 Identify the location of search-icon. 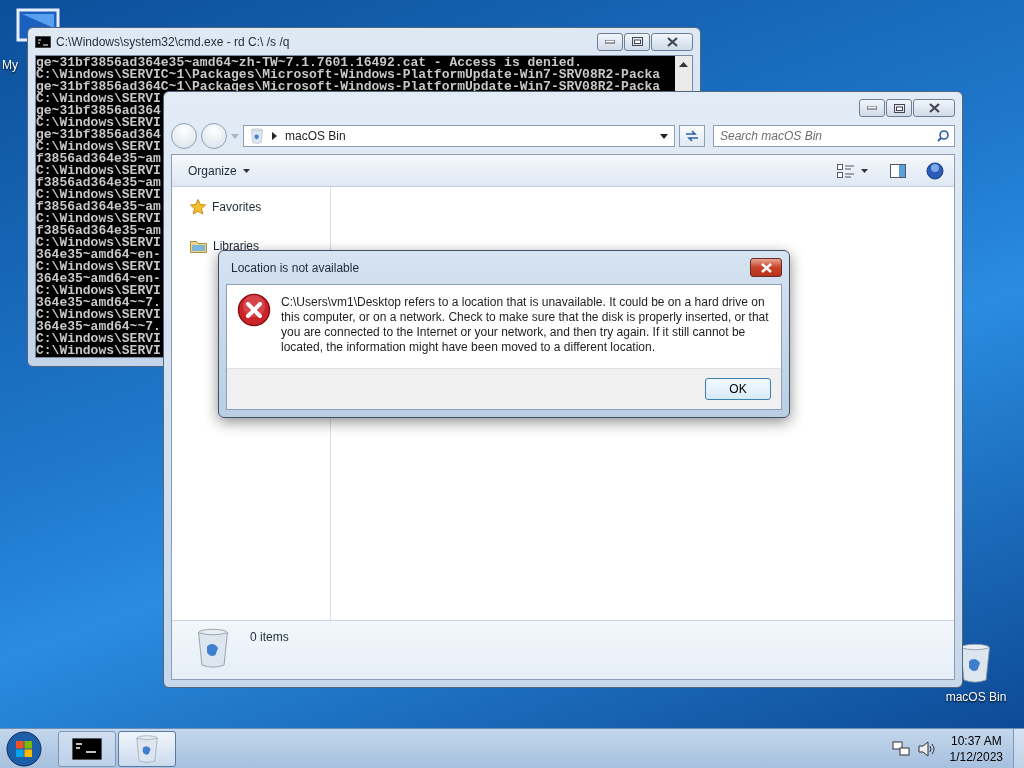
(943, 136).